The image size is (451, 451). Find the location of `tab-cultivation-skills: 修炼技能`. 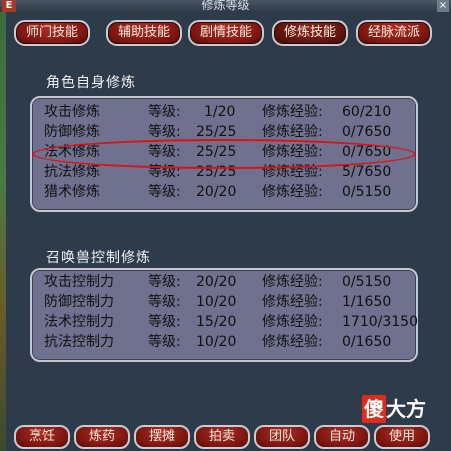

tab-cultivation-skills: 修炼技能 is located at coordinates (310, 33).